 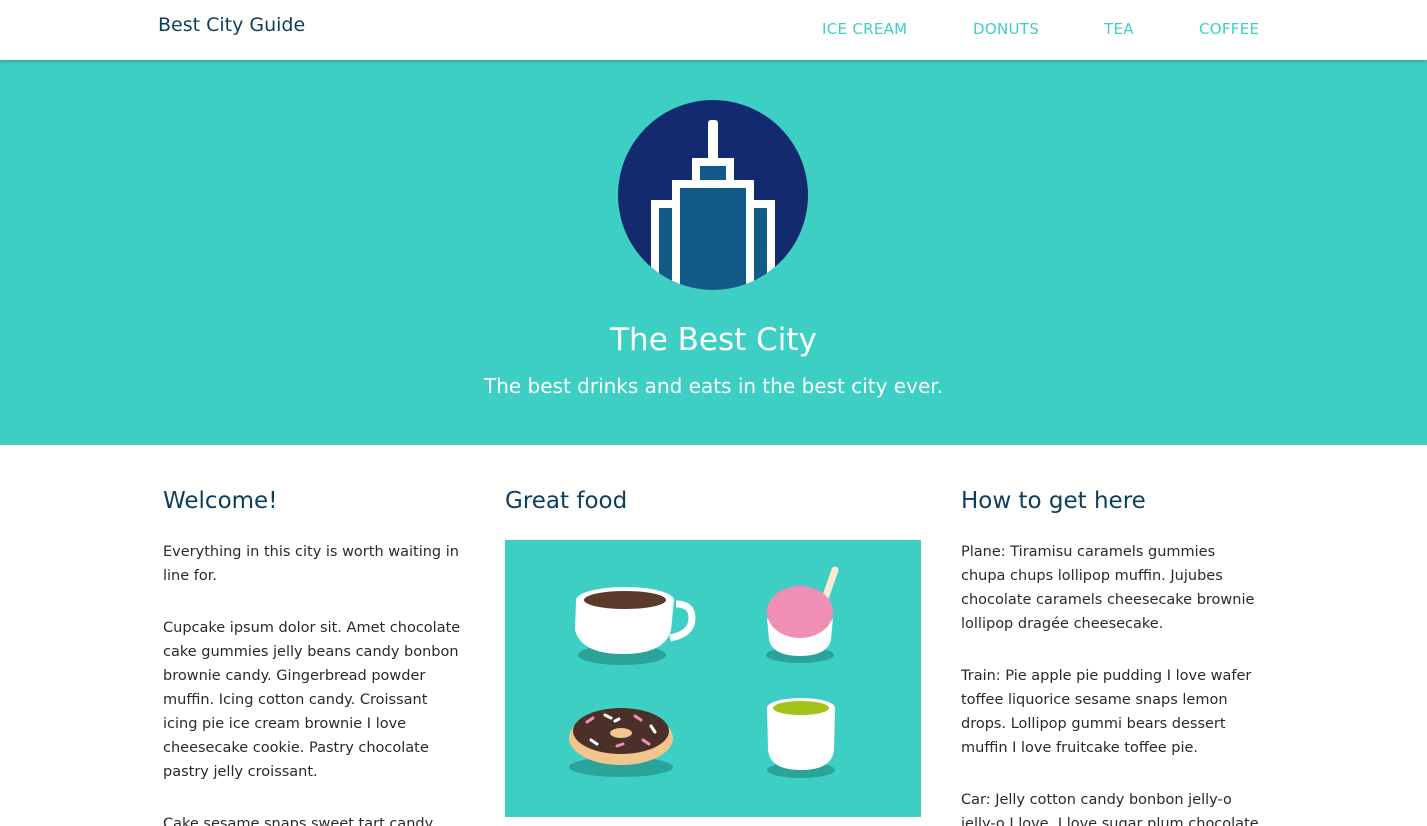 I want to click on donut-icon, so click(x=621, y=742).